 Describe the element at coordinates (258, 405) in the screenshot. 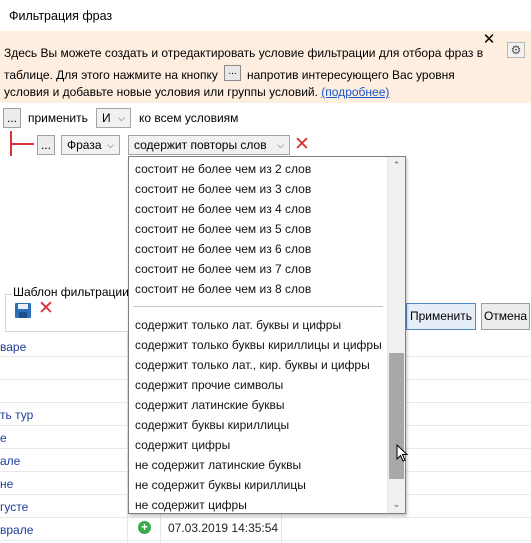

I see `dropdown-item: содержит латинские буквы` at that location.